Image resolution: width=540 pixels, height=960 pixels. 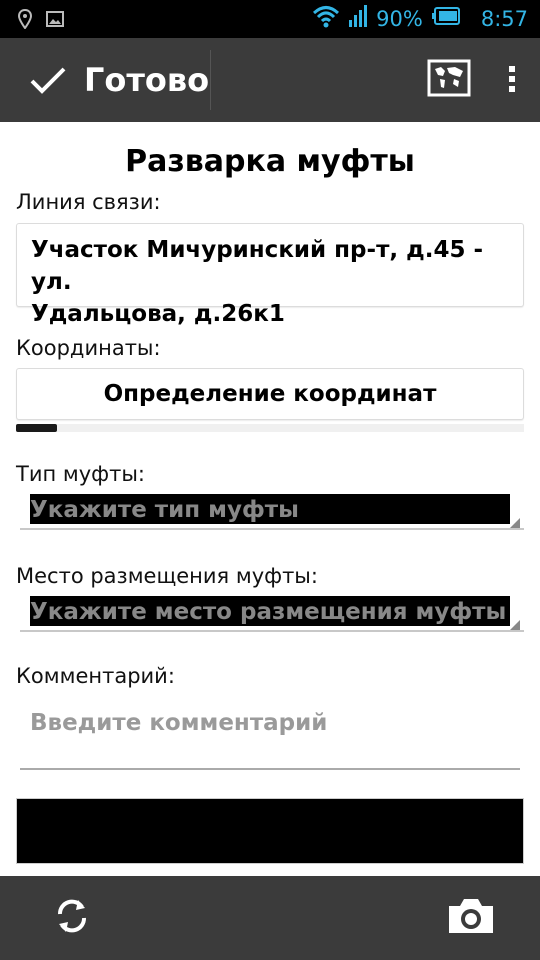 I want to click on image-icon, so click(x=55, y=21).